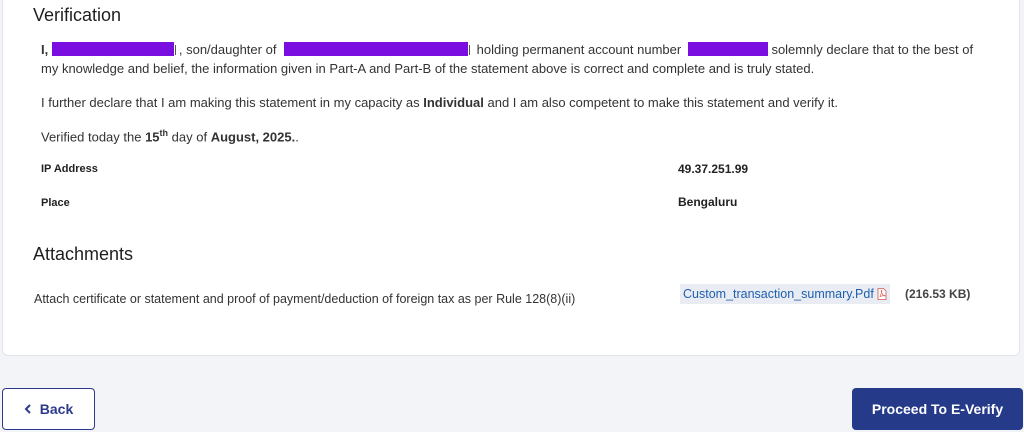 Image resolution: width=1024 pixels, height=432 pixels. What do you see at coordinates (297, 137) in the screenshot?
I see `verified-end: .` at bounding box center [297, 137].